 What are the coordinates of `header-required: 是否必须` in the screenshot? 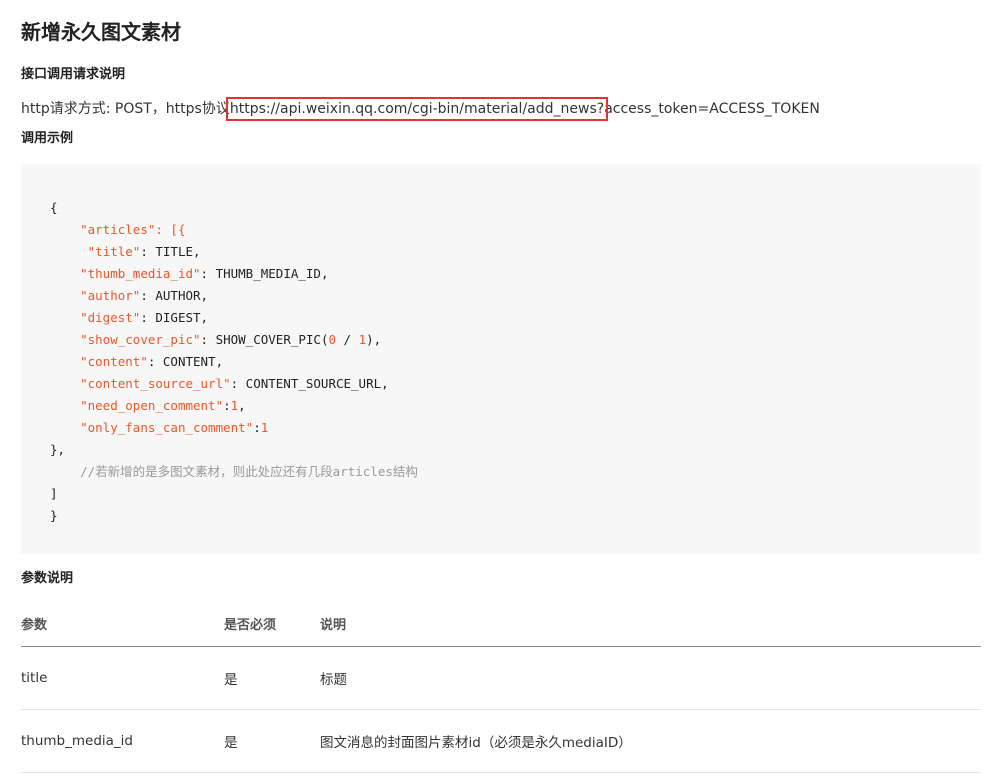 It's located at (272, 623).